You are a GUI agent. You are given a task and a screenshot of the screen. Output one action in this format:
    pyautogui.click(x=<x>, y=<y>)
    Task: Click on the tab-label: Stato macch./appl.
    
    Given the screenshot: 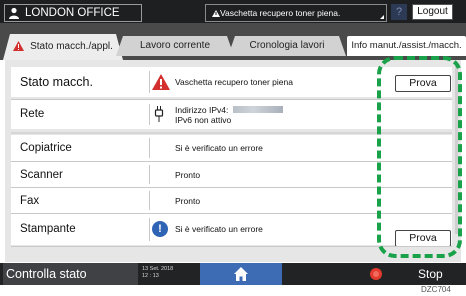 What is the action you would take?
    pyautogui.click(x=71, y=46)
    